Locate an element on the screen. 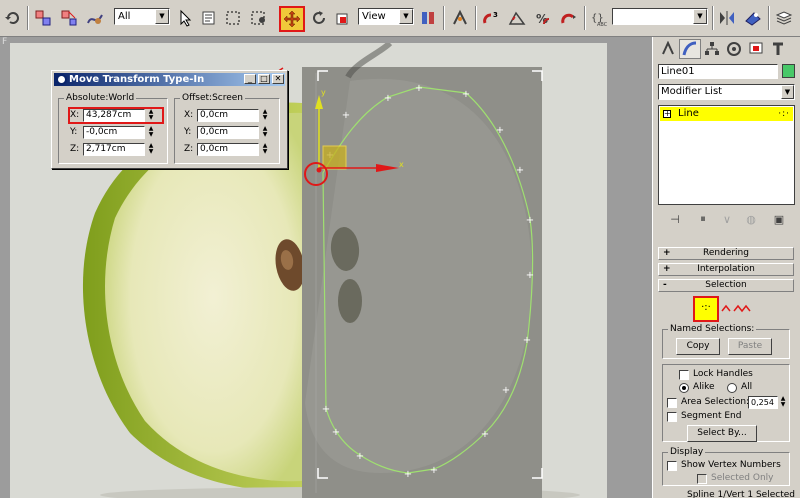 The width and height of the screenshot is (800, 498). mirror-icon is located at coordinates (727, 18).